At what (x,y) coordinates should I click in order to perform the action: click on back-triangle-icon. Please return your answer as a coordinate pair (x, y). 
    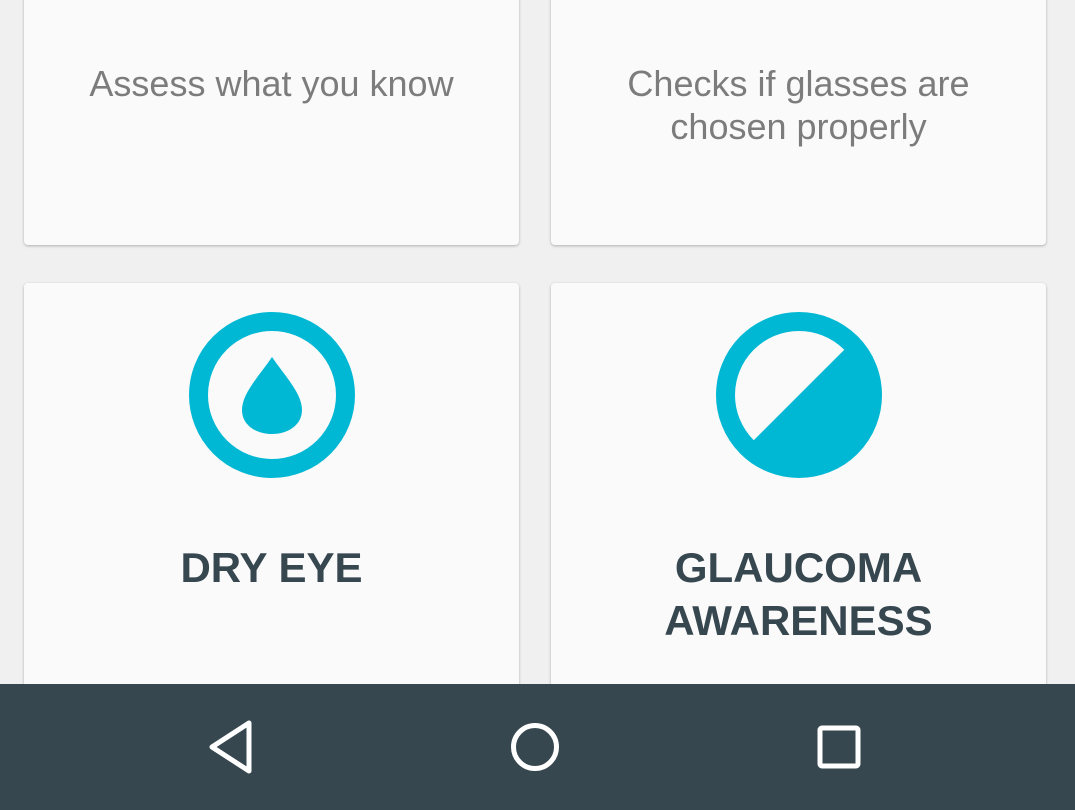
    Looking at the image, I should click on (230, 747).